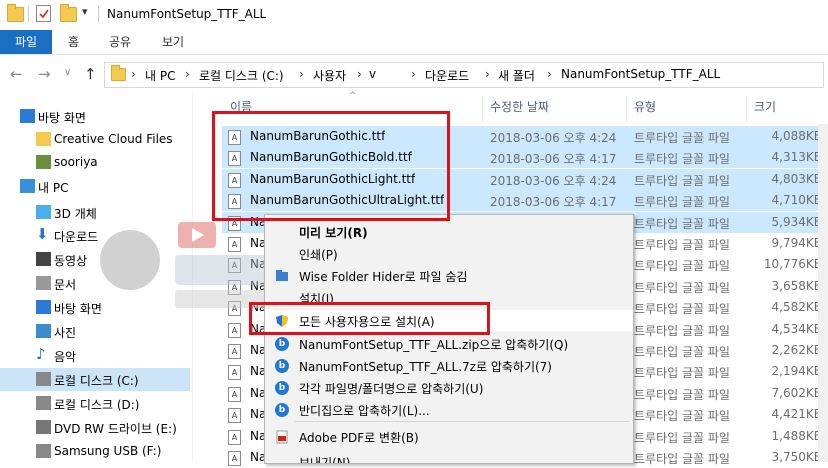  What do you see at coordinates (43, 427) in the screenshot?
I see `dvd-icon` at bounding box center [43, 427].